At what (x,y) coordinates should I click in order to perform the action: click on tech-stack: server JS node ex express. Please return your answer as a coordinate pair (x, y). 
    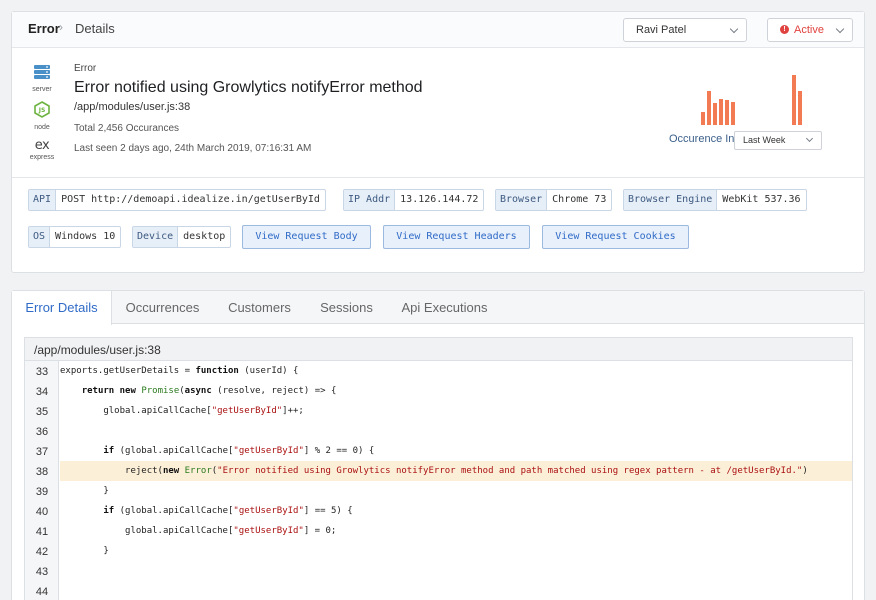
    Looking at the image, I should click on (42, 116).